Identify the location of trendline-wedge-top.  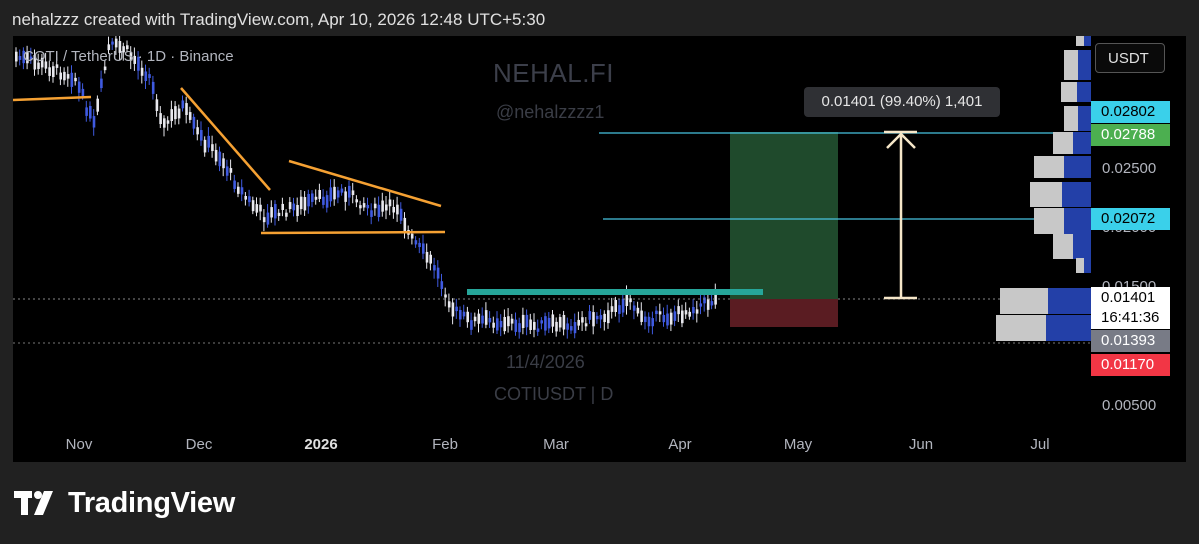
(225, 139).